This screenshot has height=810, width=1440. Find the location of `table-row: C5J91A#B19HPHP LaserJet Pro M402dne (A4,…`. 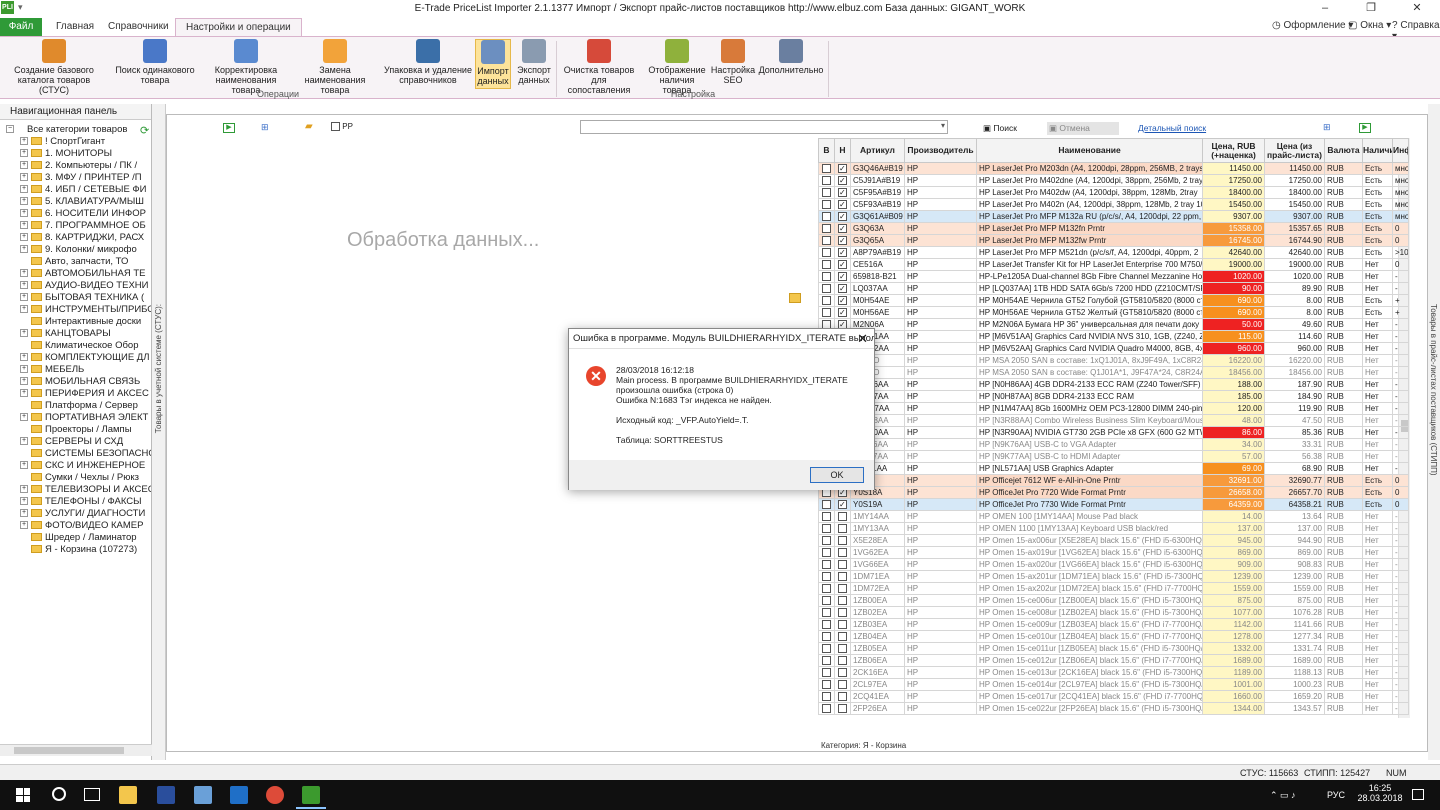

table-row: C5J91A#B19HPHP LaserJet Pro M402dne (A4,… is located at coordinates (1113, 180).